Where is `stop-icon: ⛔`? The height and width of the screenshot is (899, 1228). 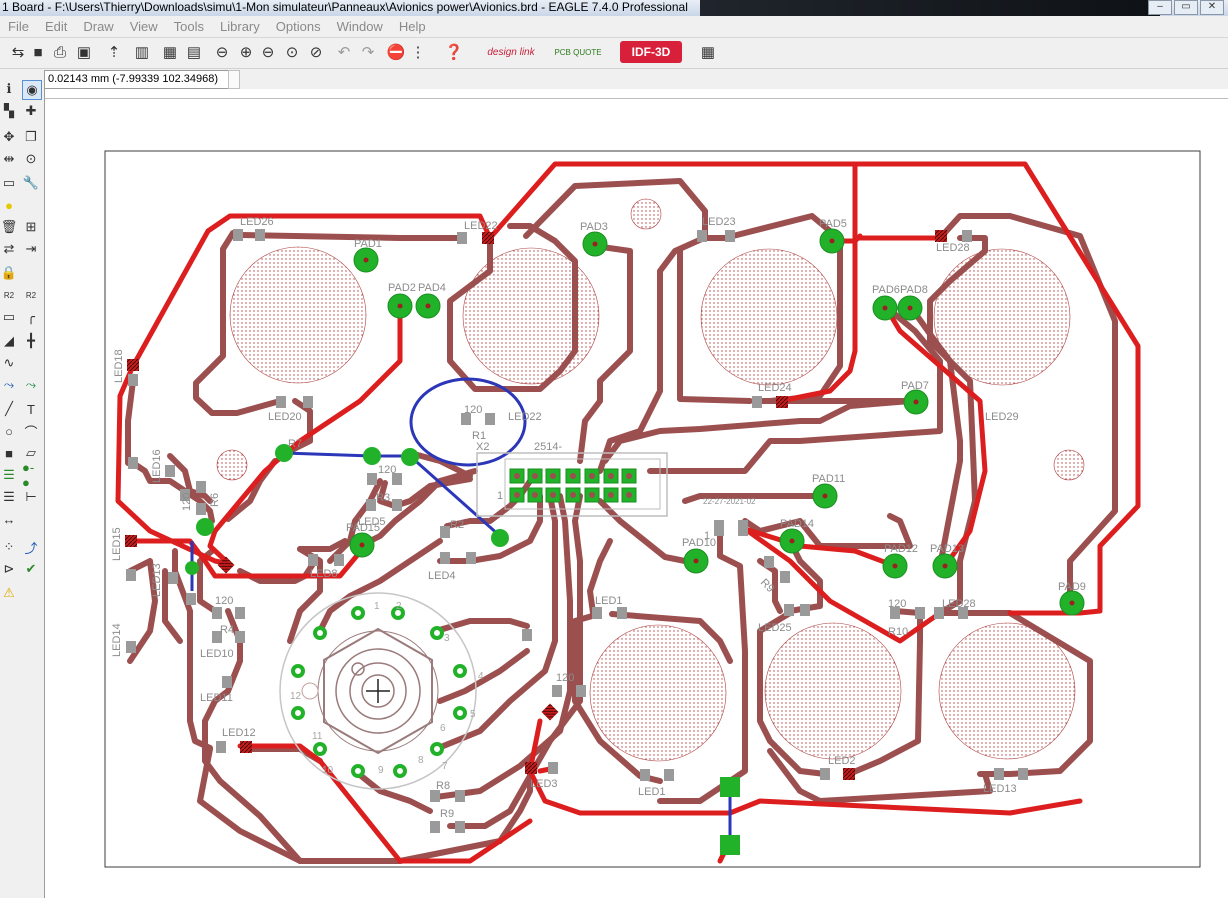 stop-icon: ⛔ is located at coordinates (396, 52).